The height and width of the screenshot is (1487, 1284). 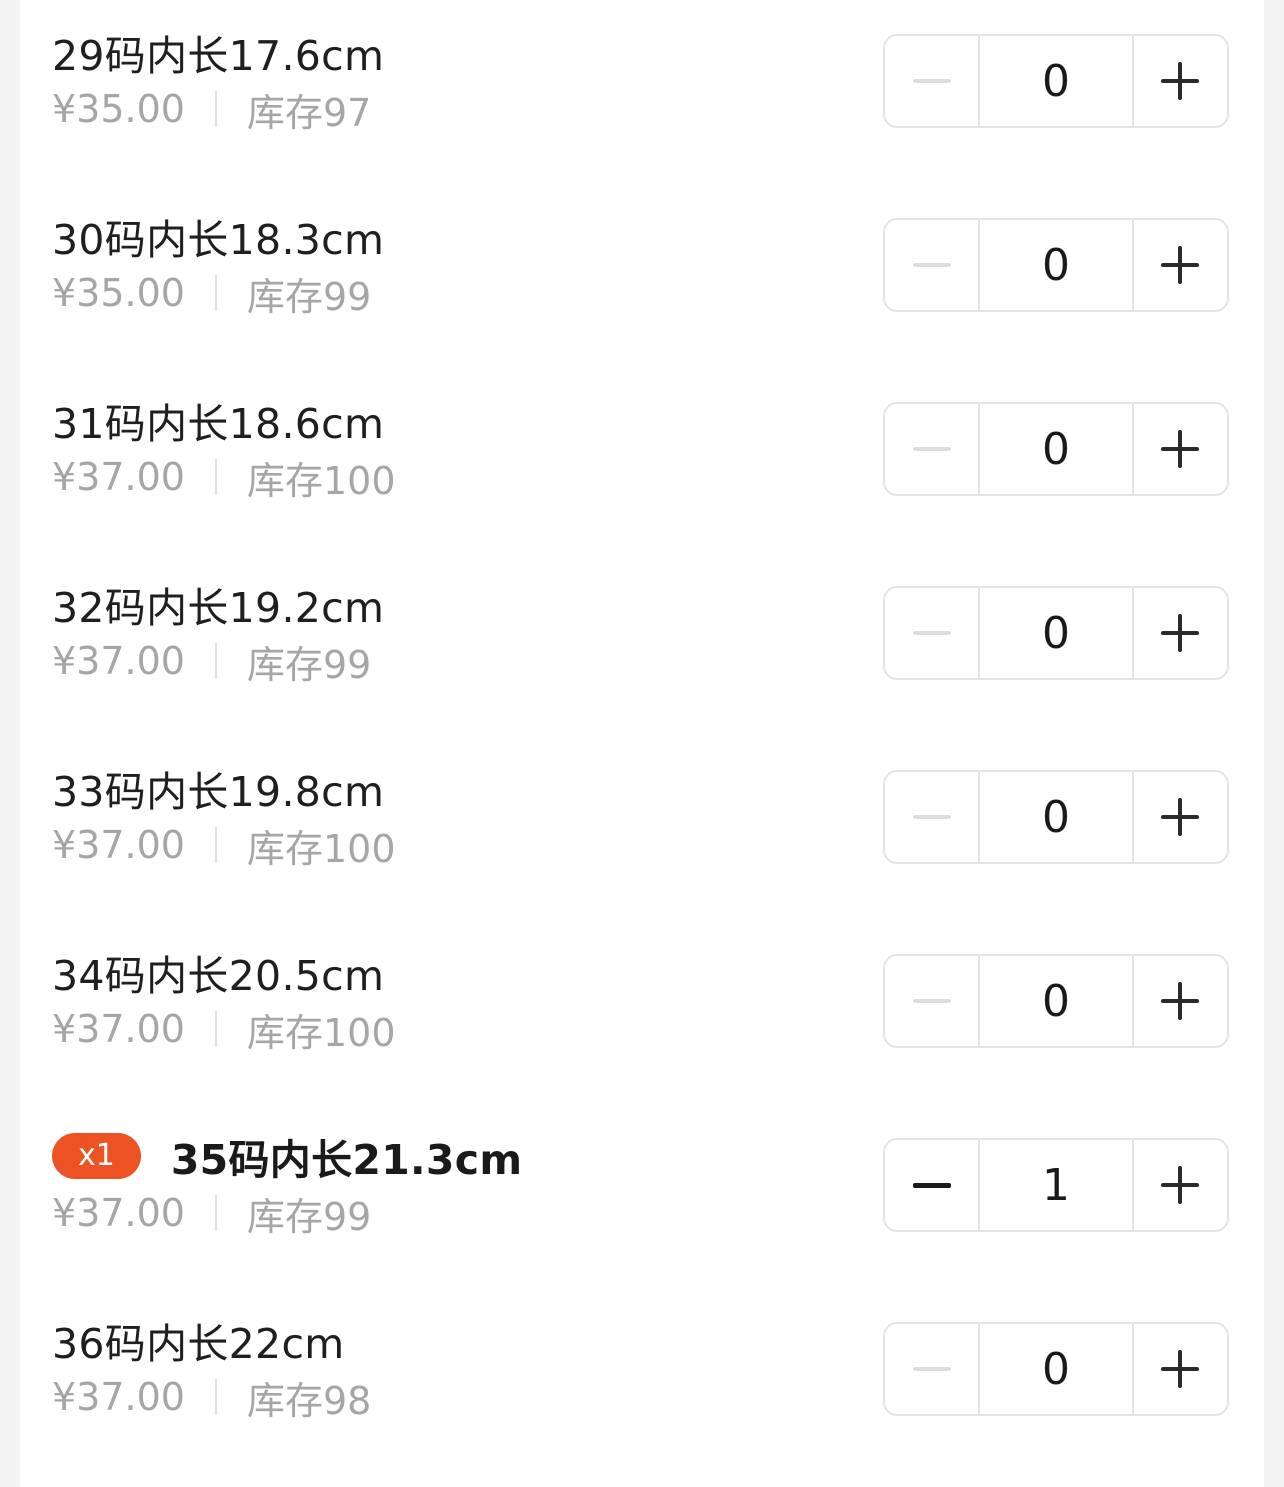 I want to click on sku-stock: 库存98, so click(x=309, y=1400).